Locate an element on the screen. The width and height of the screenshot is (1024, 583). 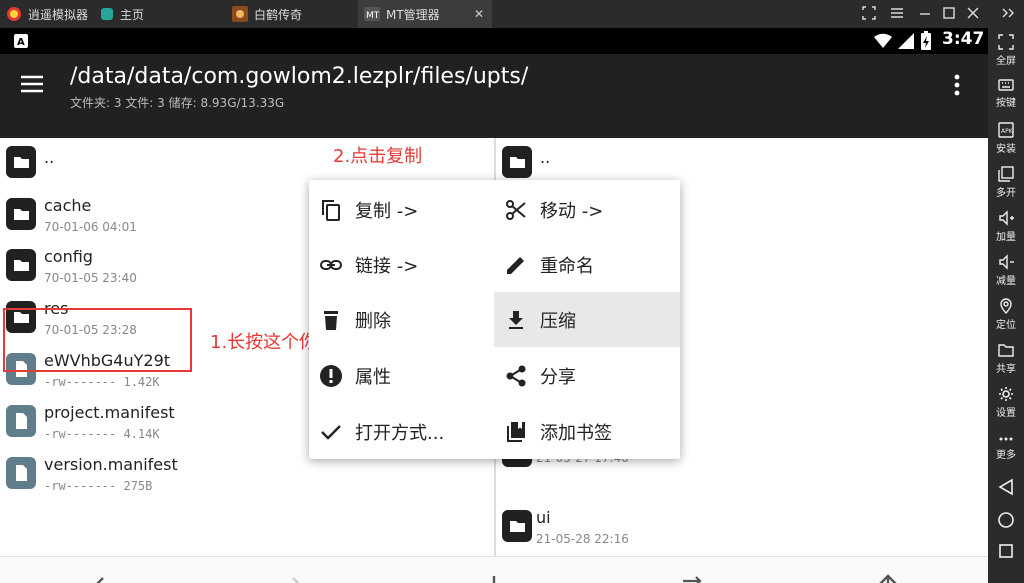
screenshot-icon is located at coordinates (869, 13).